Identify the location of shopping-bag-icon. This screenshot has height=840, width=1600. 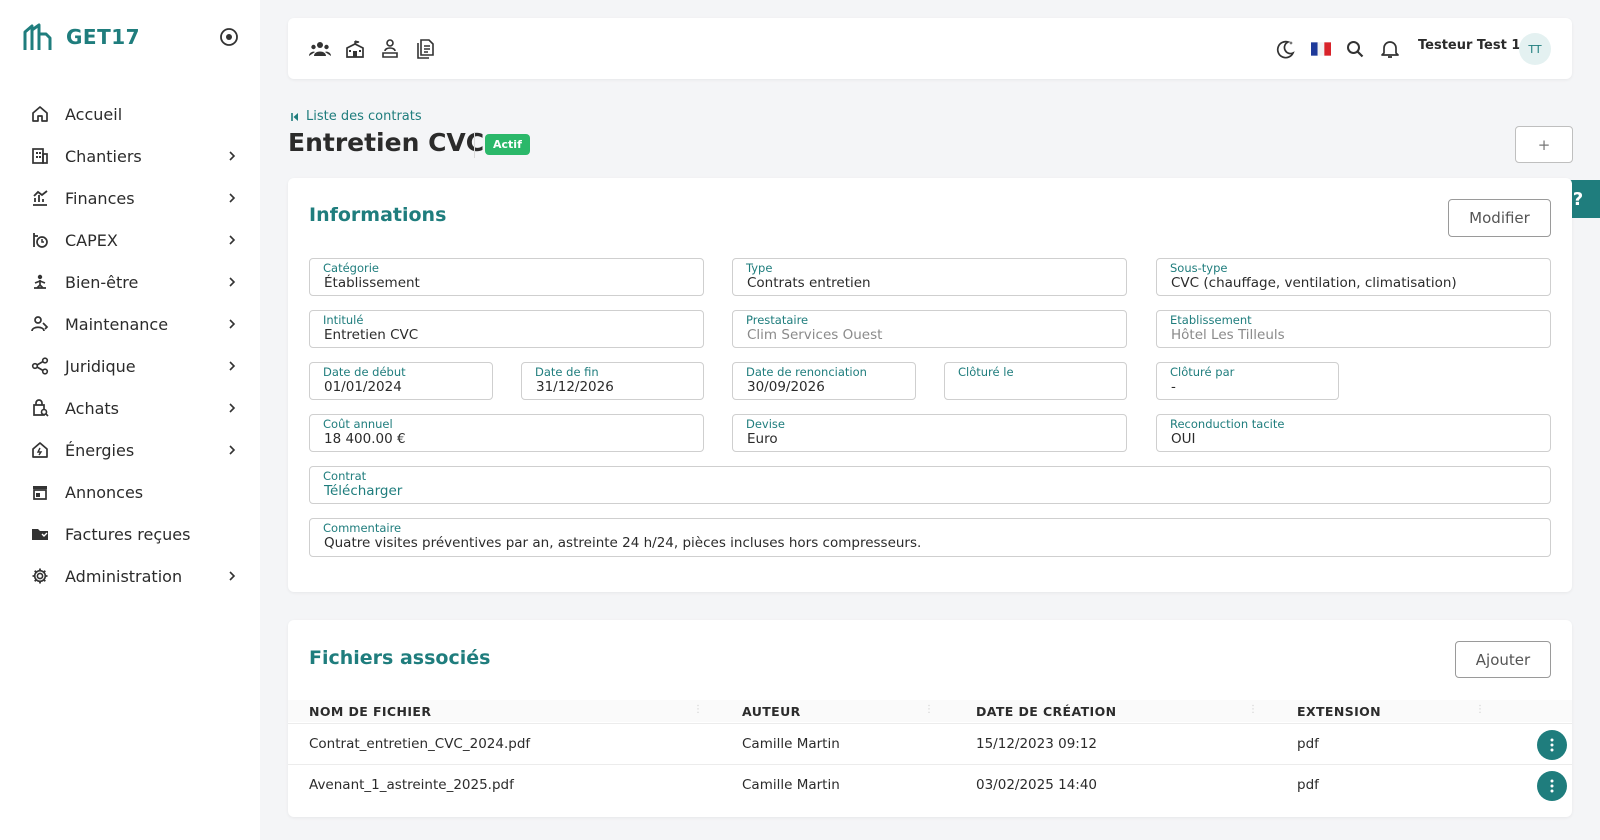
(40, 408).